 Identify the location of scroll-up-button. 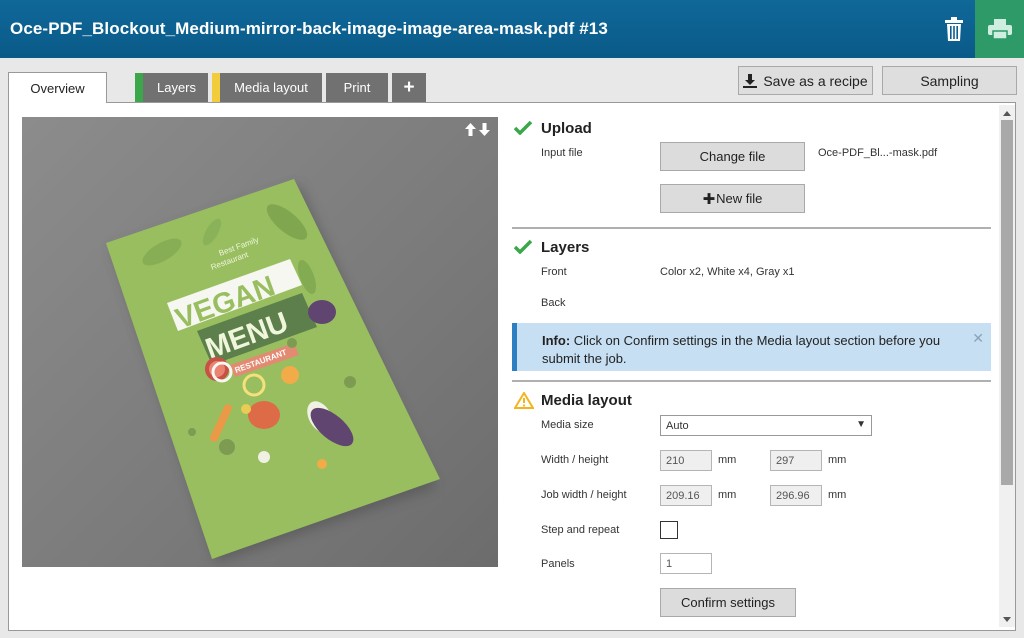
(1007, 113).